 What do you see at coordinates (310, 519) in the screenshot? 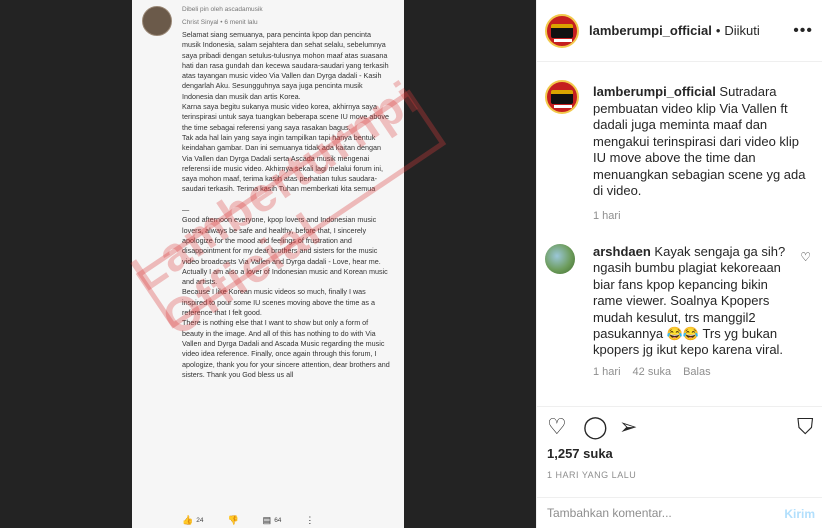
I see `more-vertical-icon: ⋮` at bounding box center [310, 519].